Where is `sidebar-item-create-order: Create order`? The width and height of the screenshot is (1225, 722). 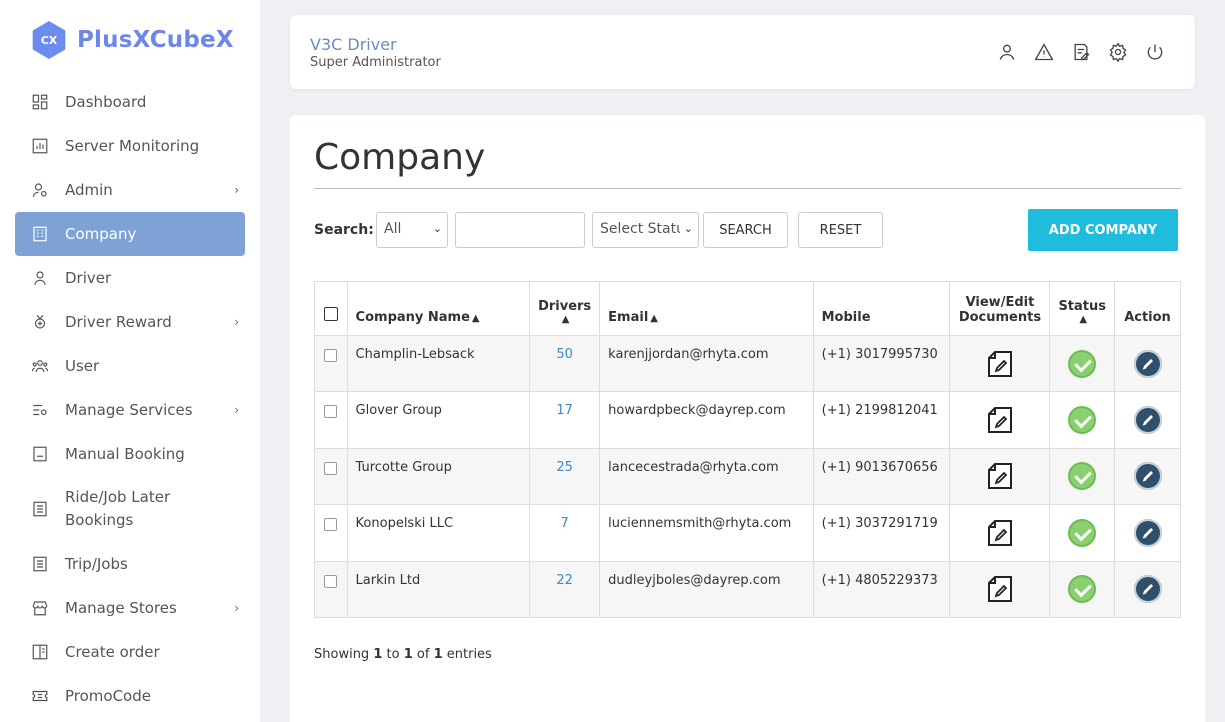 sidebar-item-create-order: Create order is located at coordinates (130, 652).